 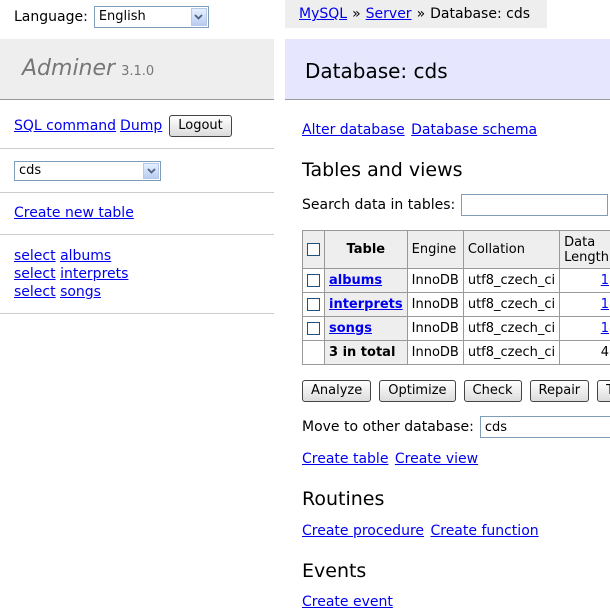 I want to click on table-row: songs InnoDB utf8_czech_ci 1, so click(x=456, y=328).